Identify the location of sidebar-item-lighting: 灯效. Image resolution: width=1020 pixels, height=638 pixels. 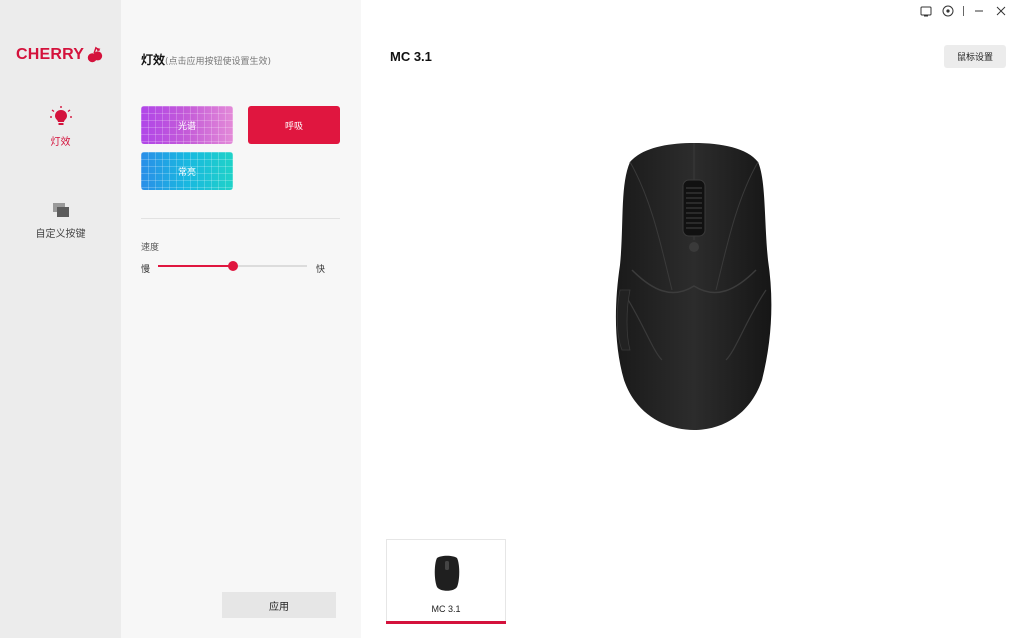
(60, 127).